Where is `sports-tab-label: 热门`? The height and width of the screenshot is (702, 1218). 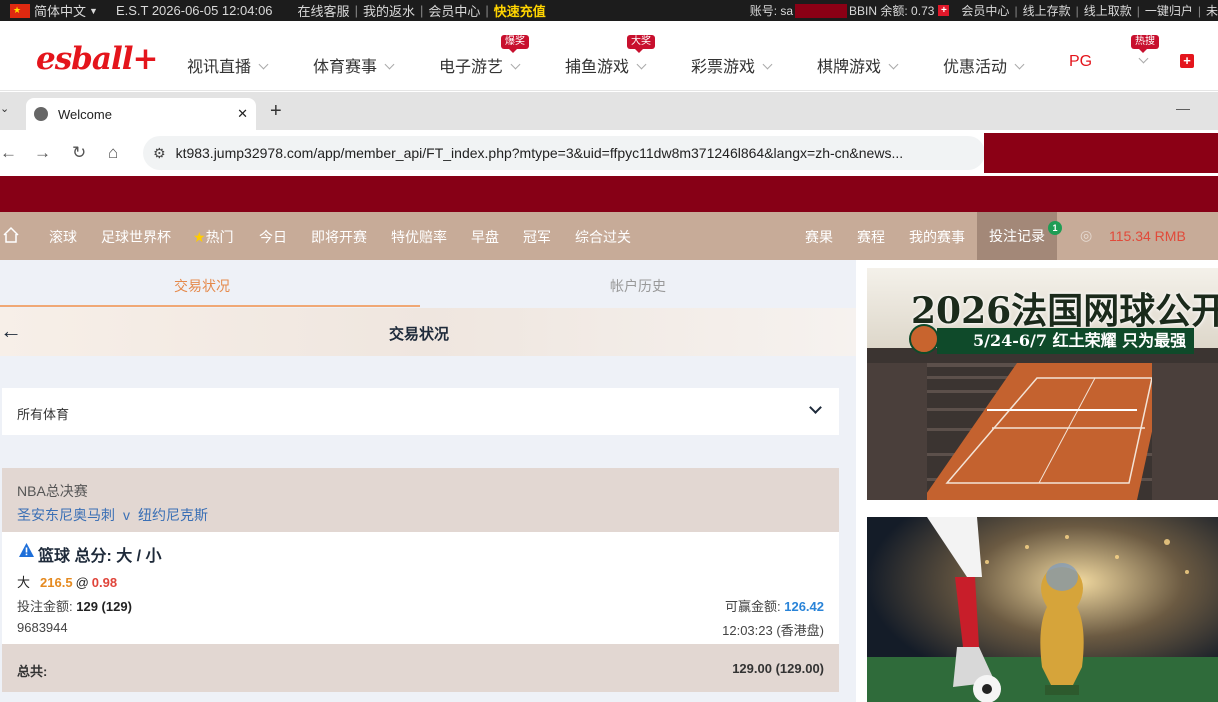
sports-tab-label: 热门 is located at coordinates (219, 237).